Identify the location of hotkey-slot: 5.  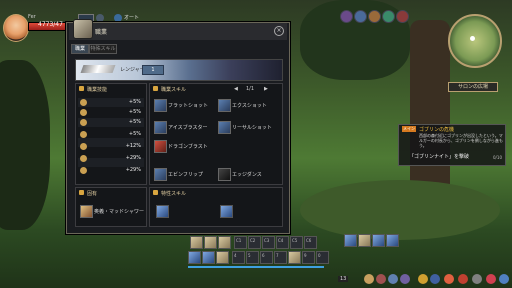
(252, 257).